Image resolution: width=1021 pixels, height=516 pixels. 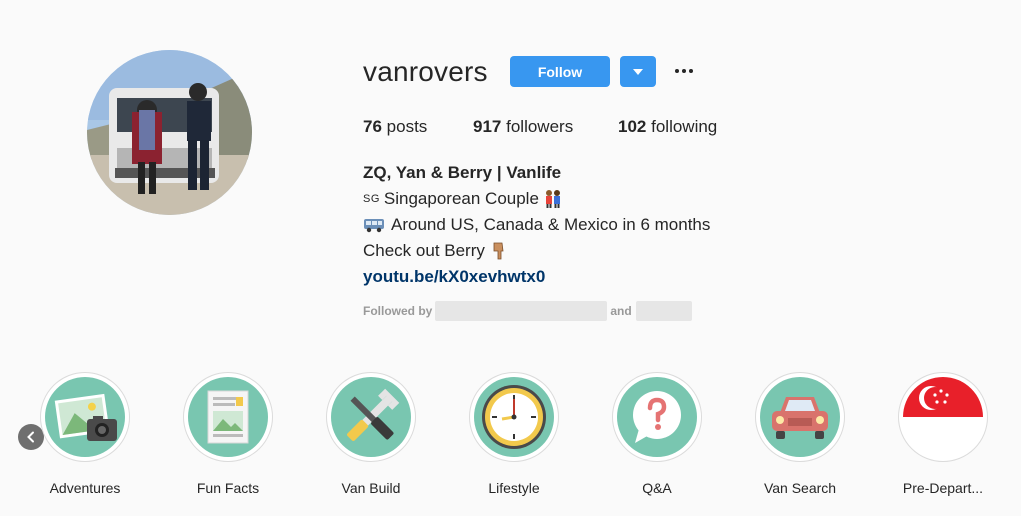 What do you see at coordinates (943, 417) in the screenshot?
I see `singapore-flag-icon` at bounding box center [943, 417].